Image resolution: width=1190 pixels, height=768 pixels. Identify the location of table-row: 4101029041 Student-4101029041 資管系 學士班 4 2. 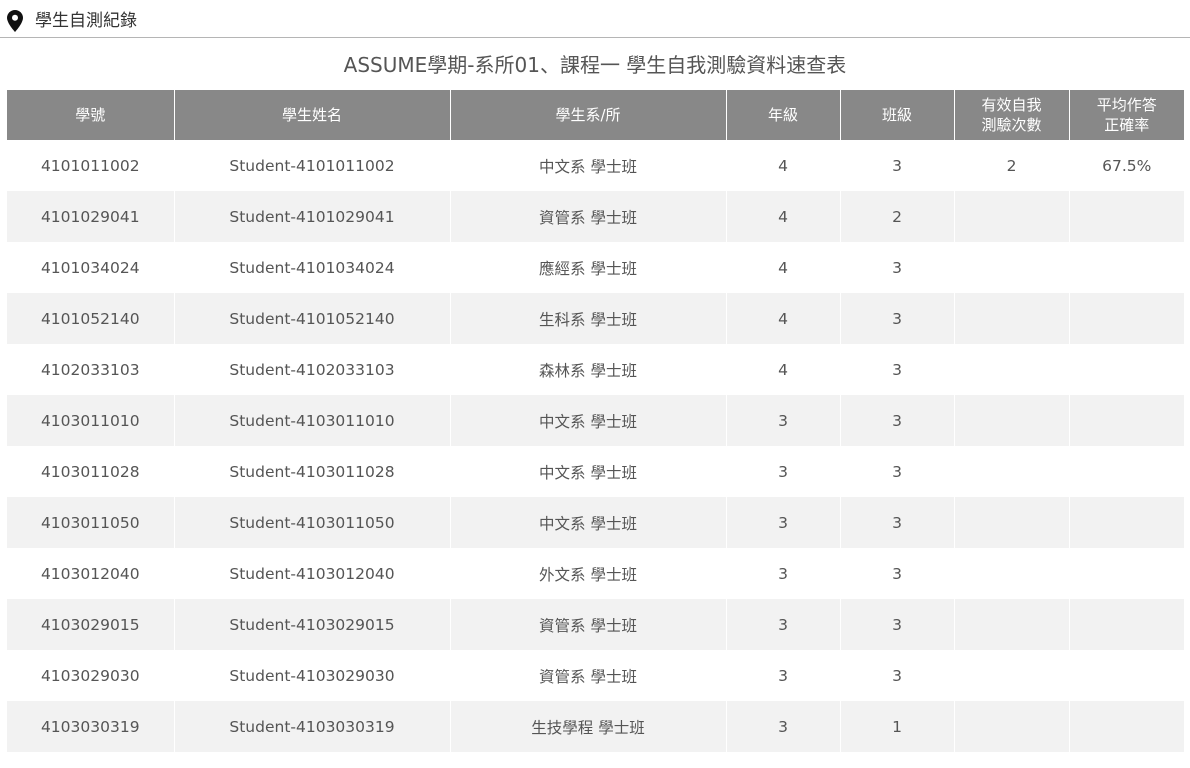
(595, 216).